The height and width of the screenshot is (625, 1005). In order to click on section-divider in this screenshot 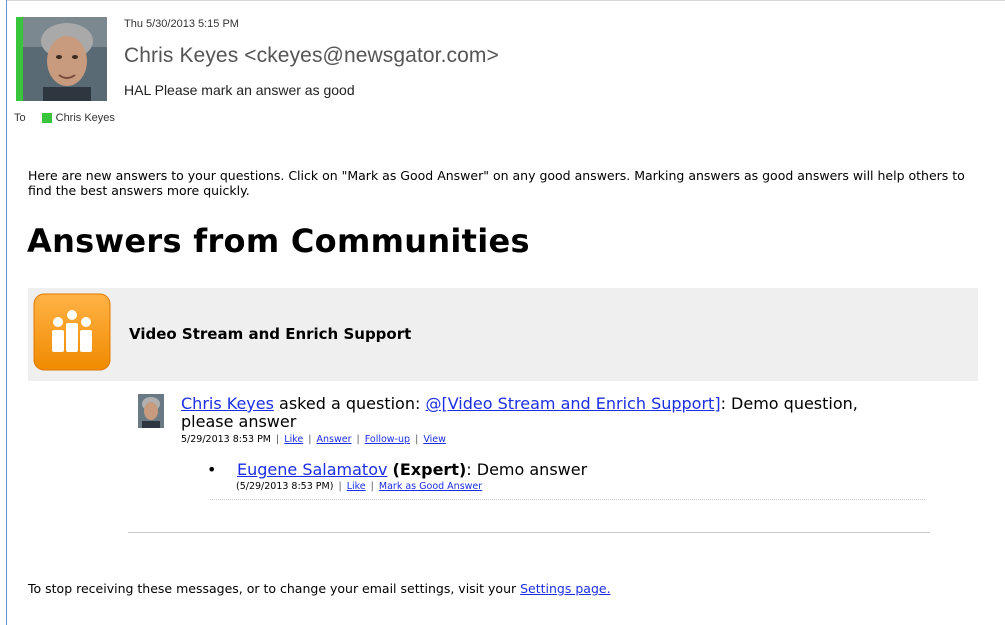, I will do `click(529, 532)`.